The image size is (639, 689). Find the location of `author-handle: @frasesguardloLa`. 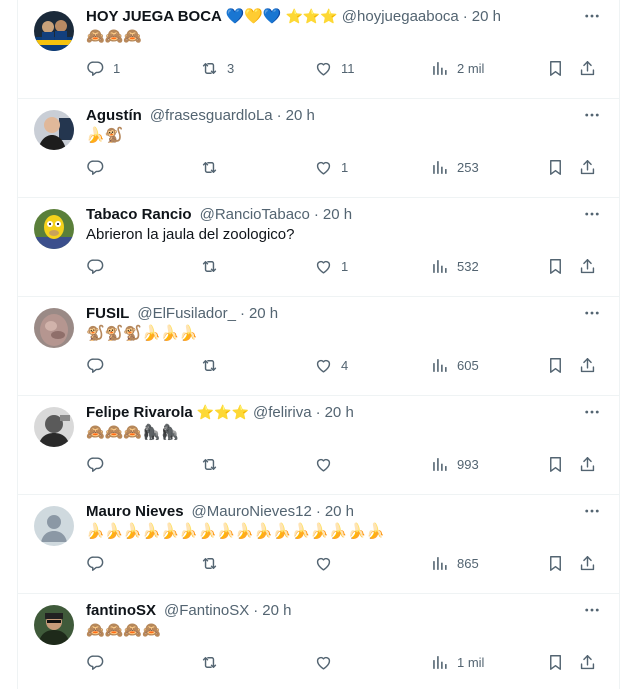

author-handle: @frasesguardloLa is located at coordinates (211, 115).